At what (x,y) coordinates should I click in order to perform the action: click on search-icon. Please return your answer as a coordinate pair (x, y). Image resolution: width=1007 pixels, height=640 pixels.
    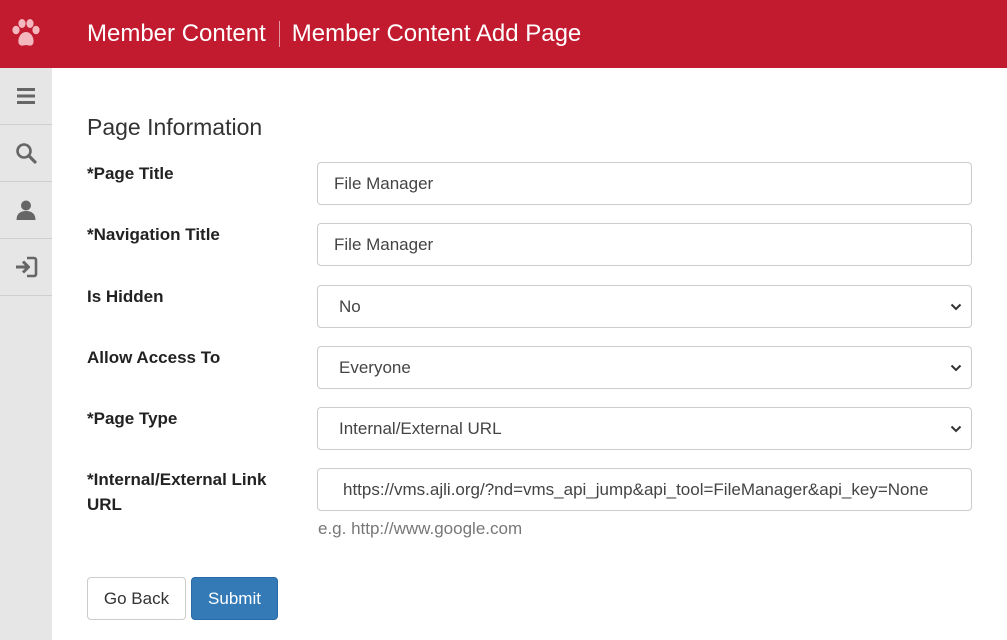
    Looking at the image, I should click on (26, 153).